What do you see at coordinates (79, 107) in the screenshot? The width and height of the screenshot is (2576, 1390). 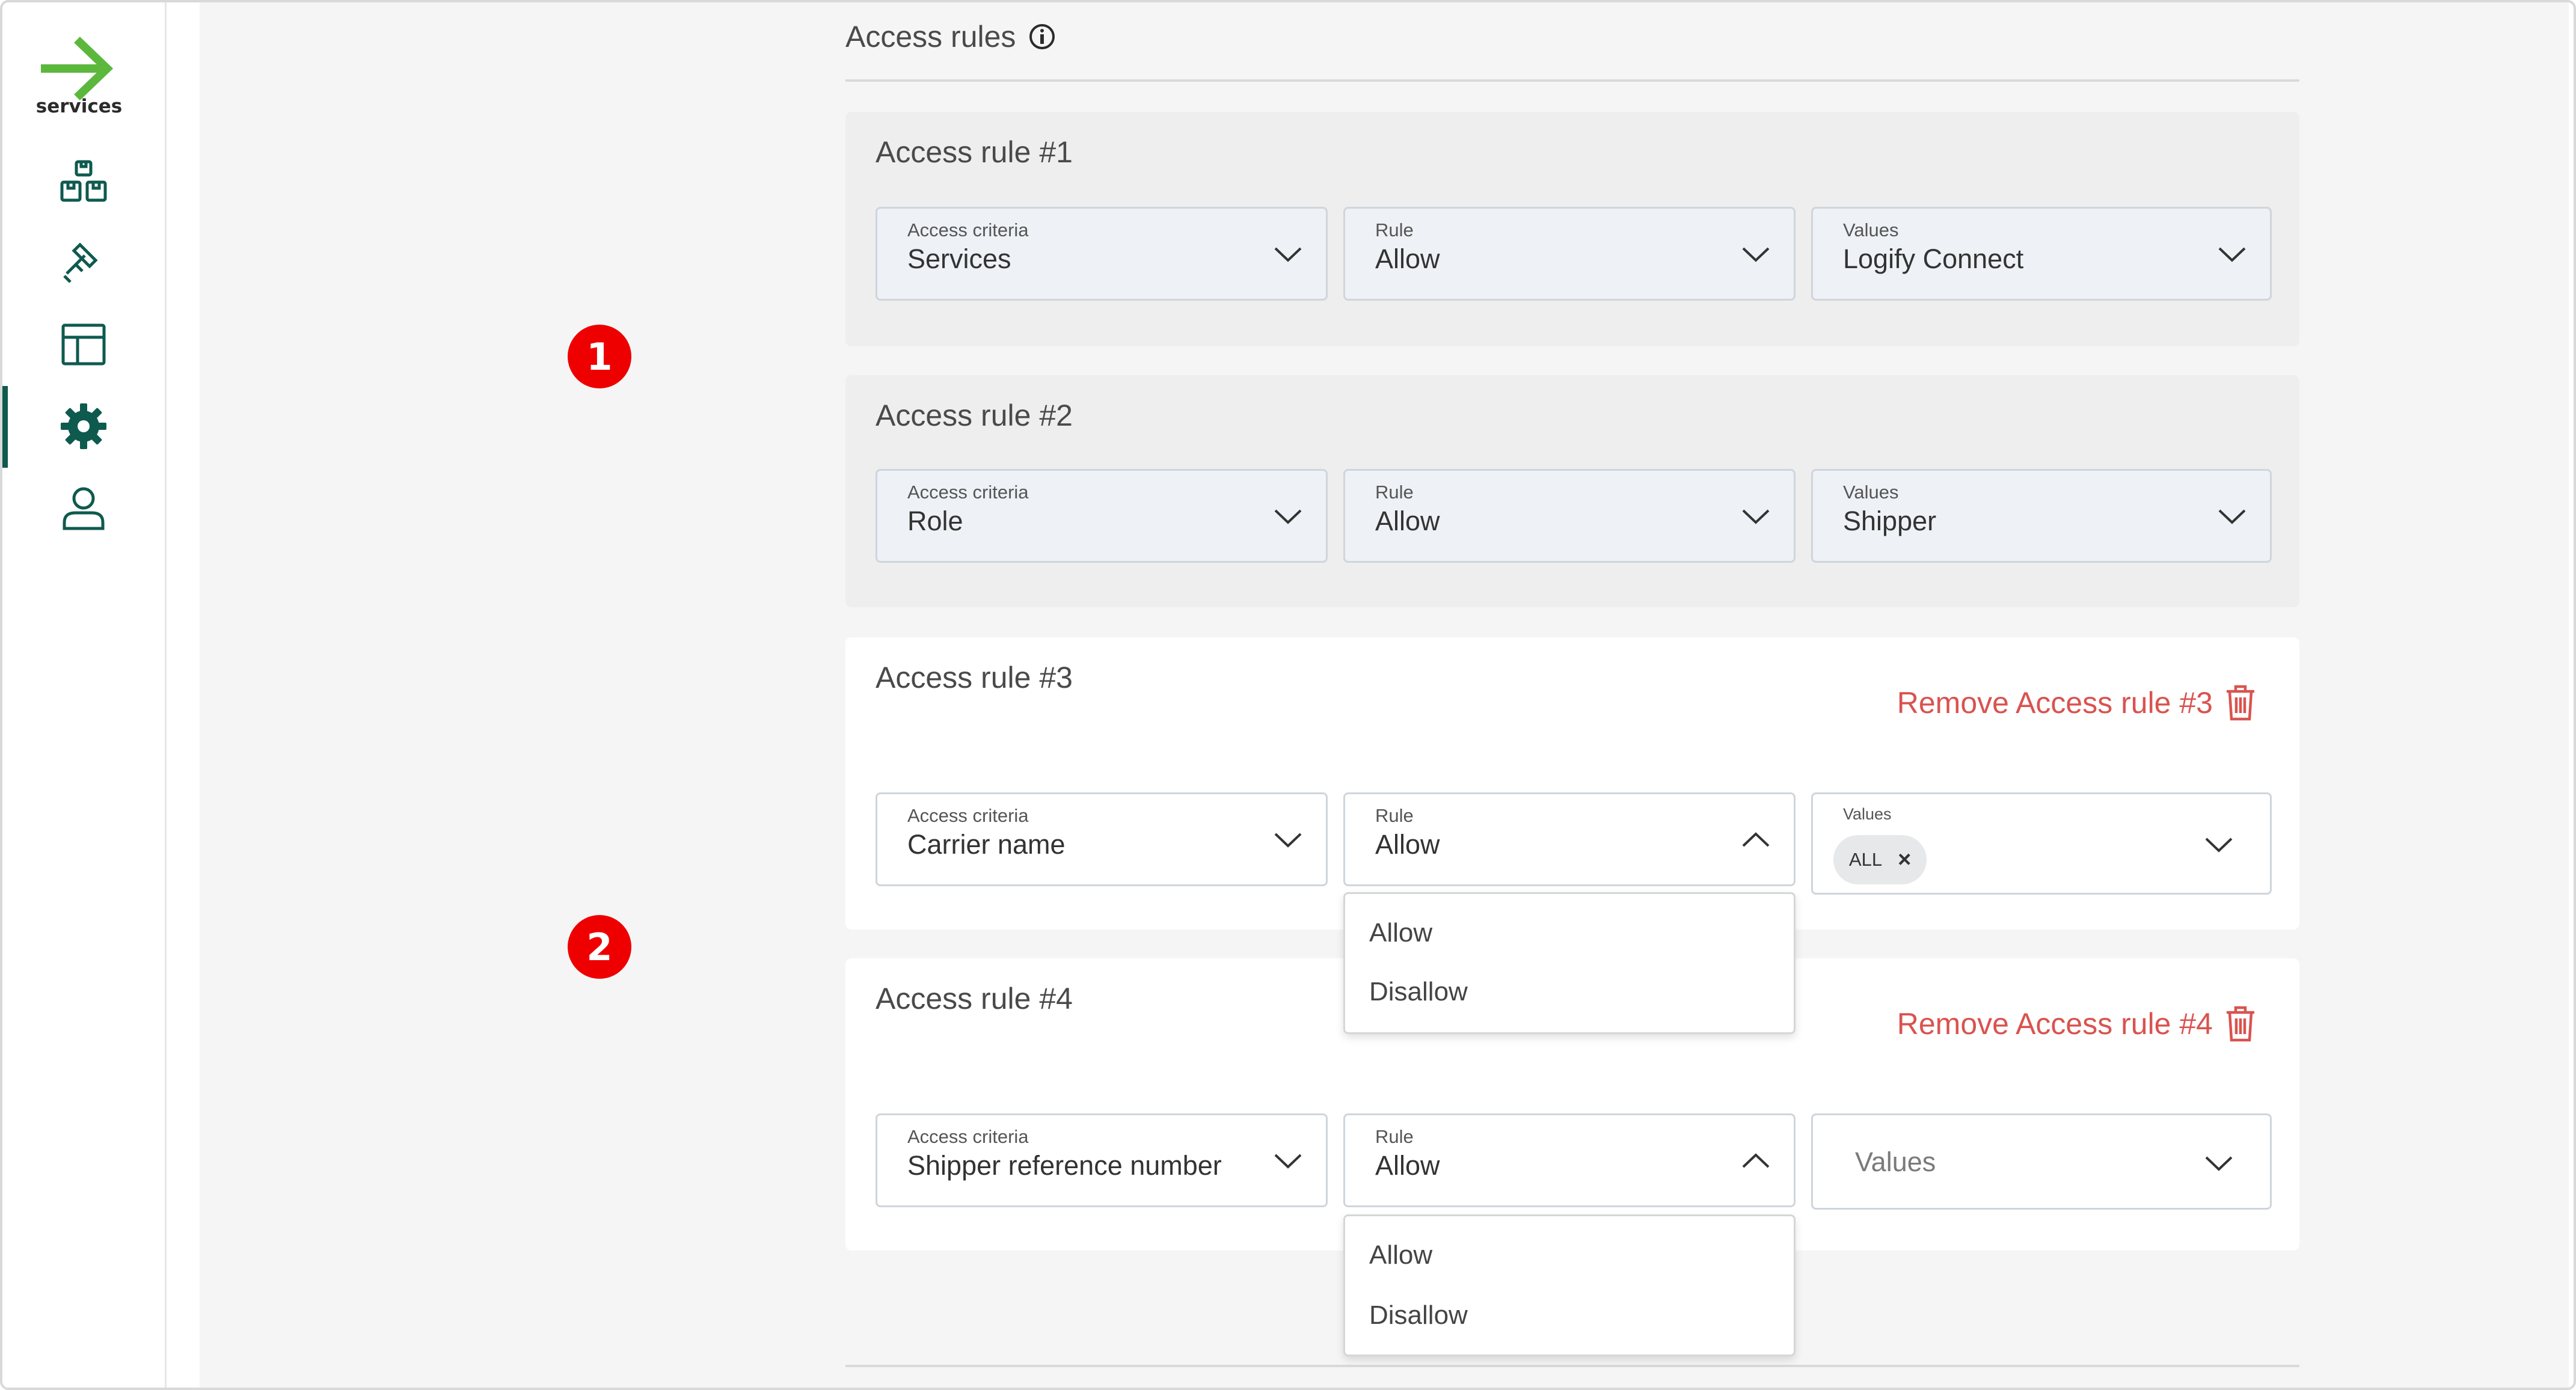 I see `logo-text: services` at bounding box center [79, 107].